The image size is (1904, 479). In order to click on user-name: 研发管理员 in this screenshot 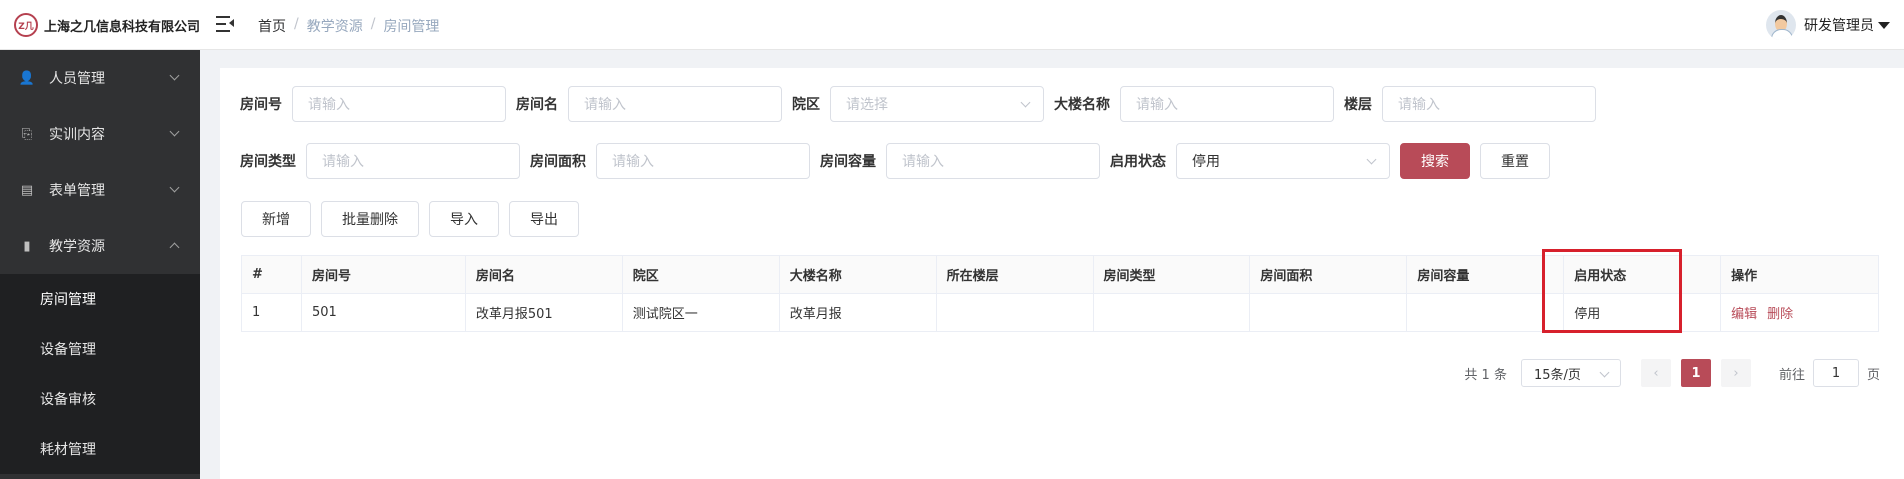, I will do `click(1839, 25)`.